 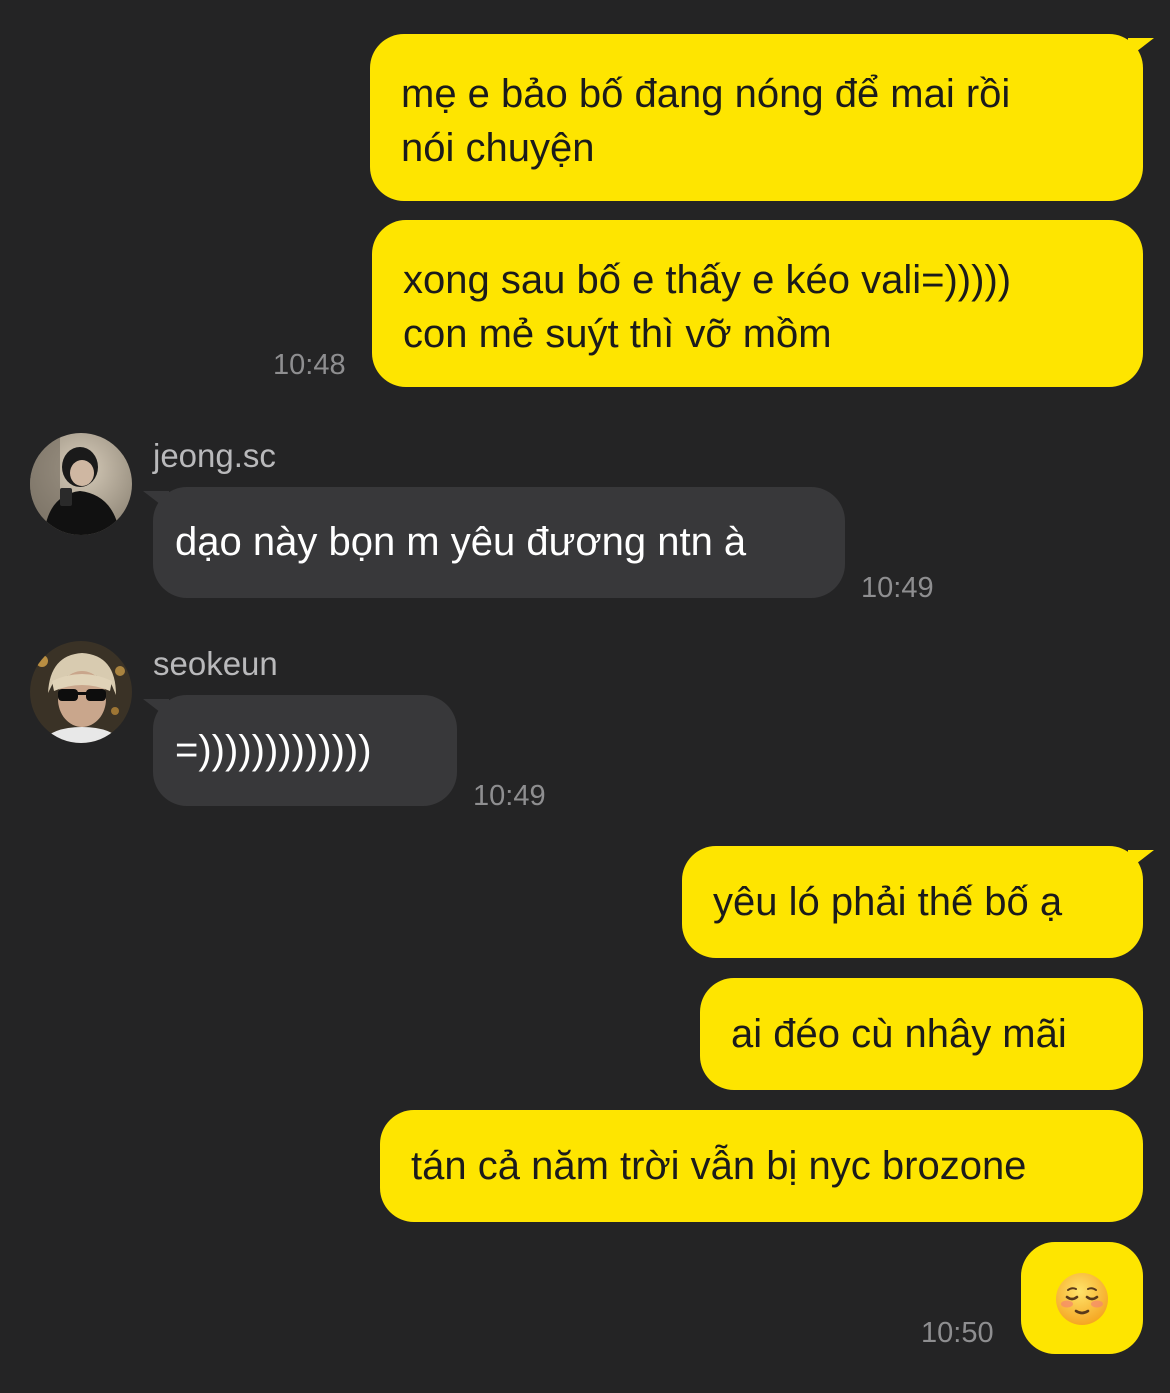 I want to click on outgoing-message: yêu ló phải thế bố ạ, so click(x=912, y=902).